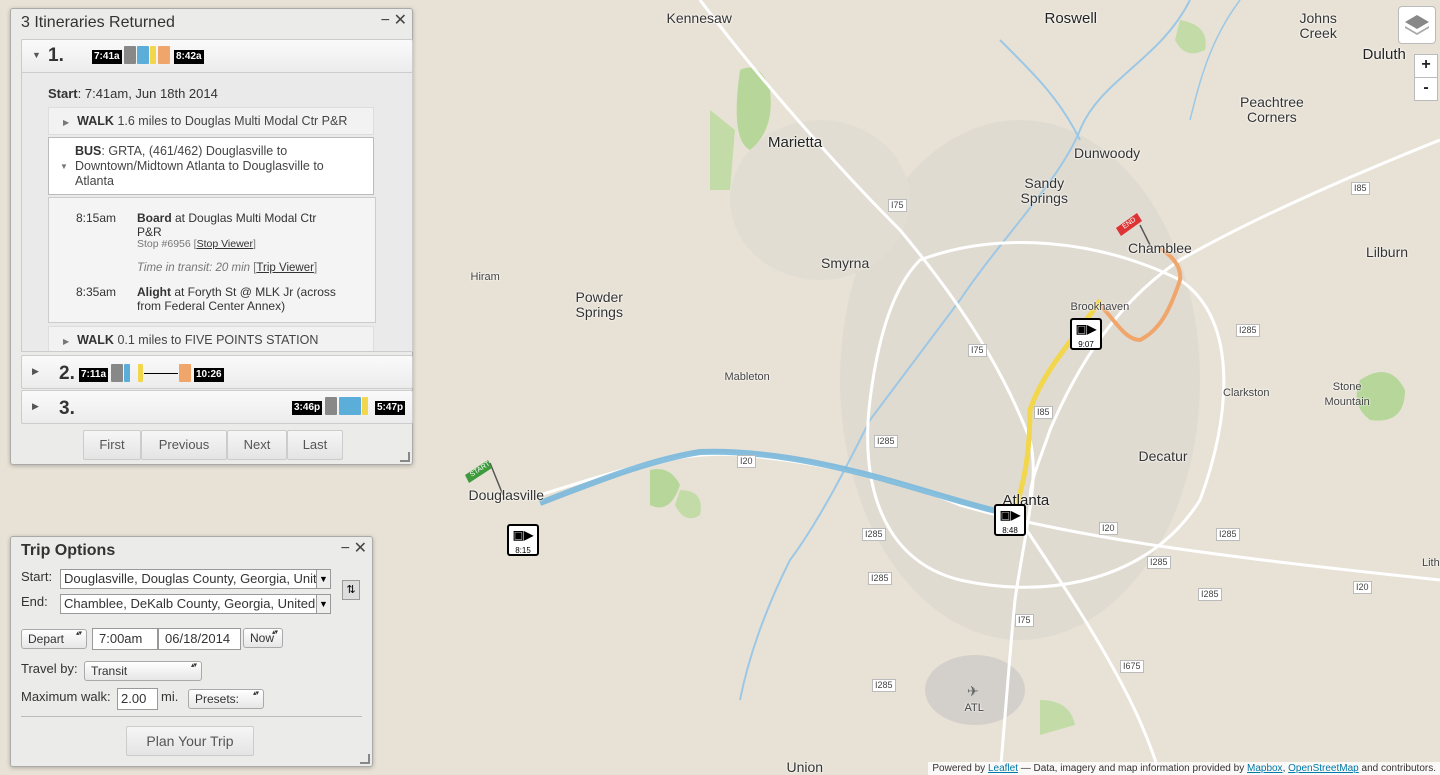 The height and width of the screenshot is (775, 1440). Describe the element at coordinates (506, 494) in the screenshot. I see `place-label: Douglasville` at that location.